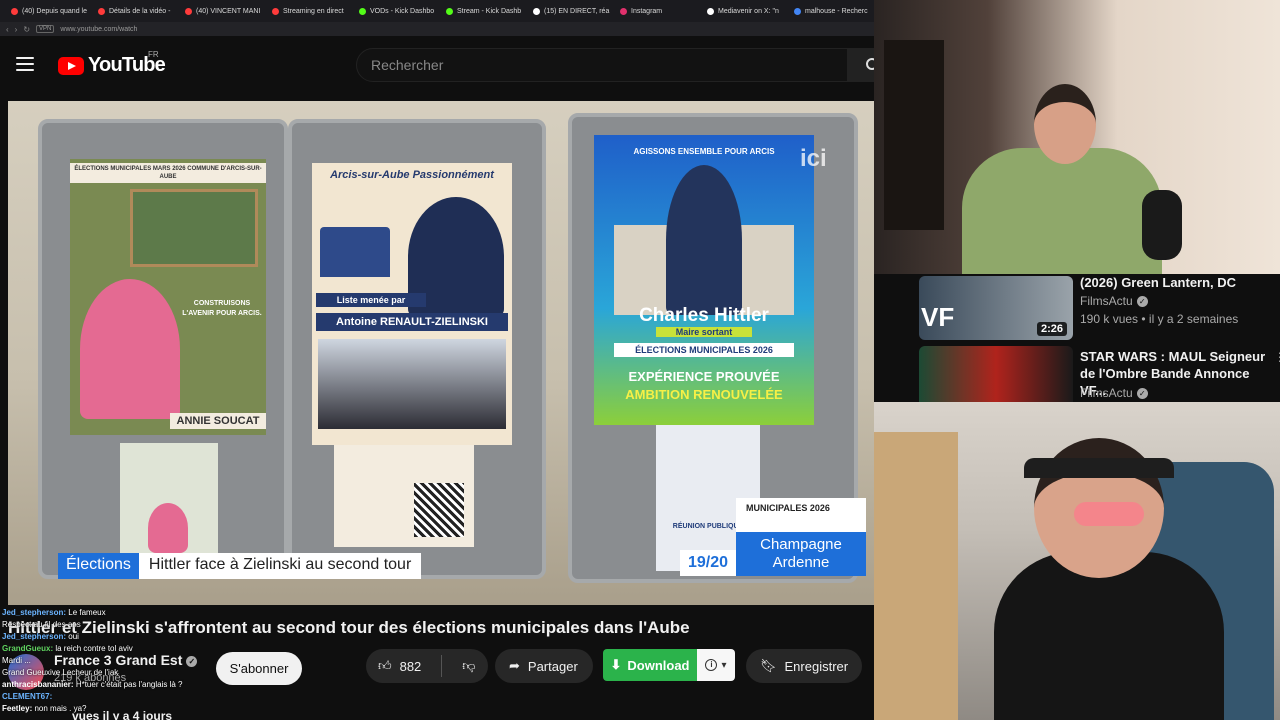 The image size is (1280, 720). Describe the element at coordinates (1109, 514) in the screenshot. I see `cam-glasses` at that location.